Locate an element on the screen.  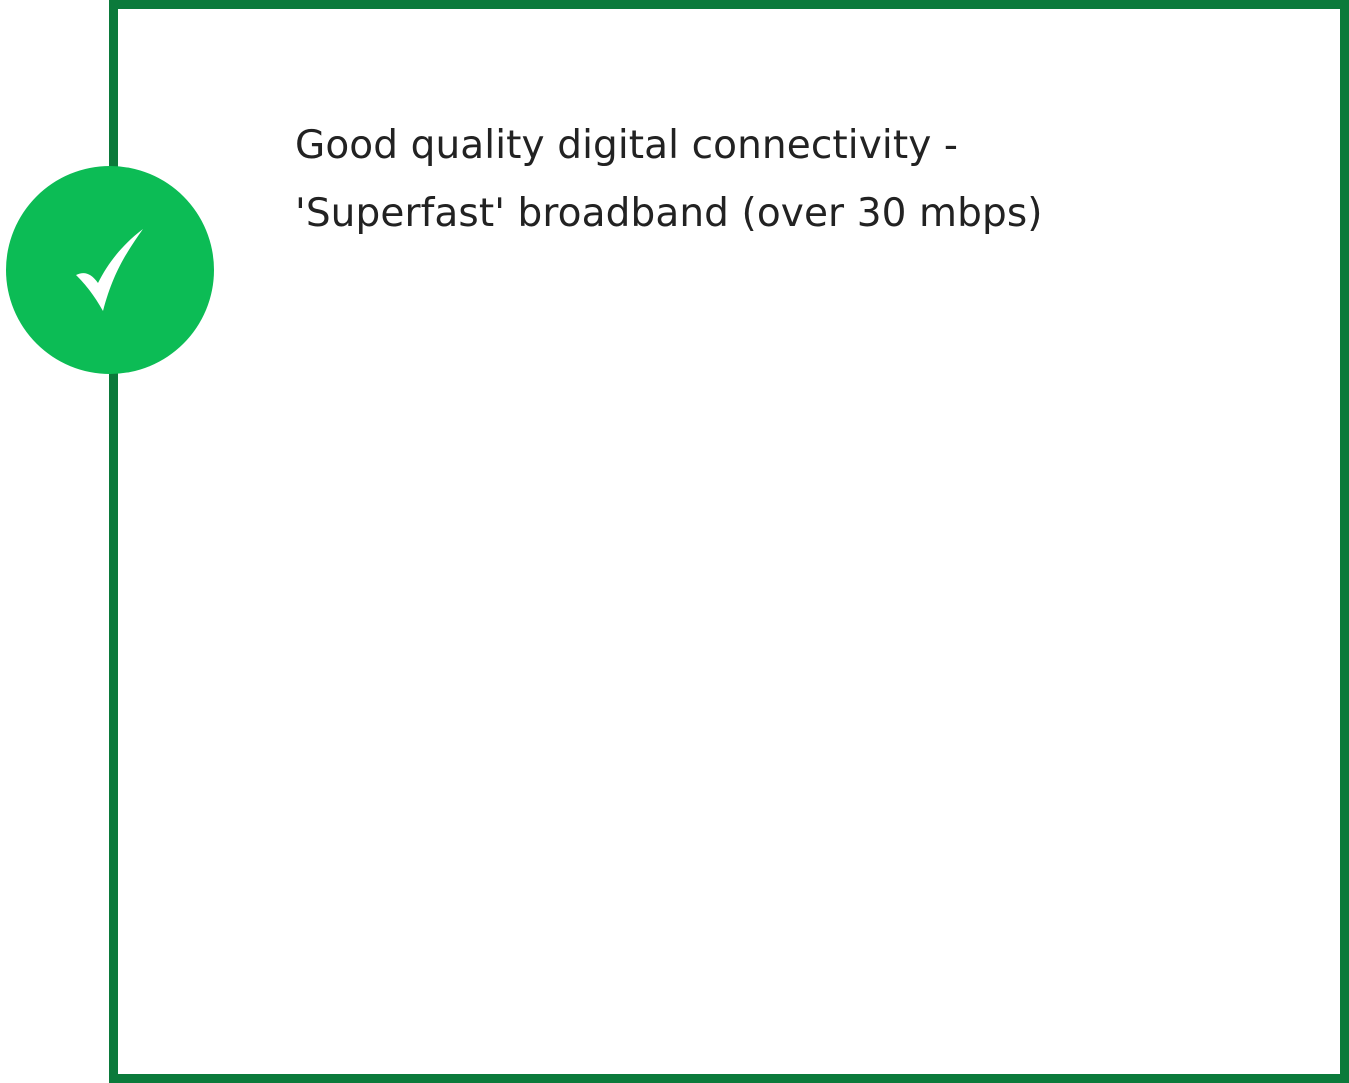
status-badge is located at coordinates (110, 270).